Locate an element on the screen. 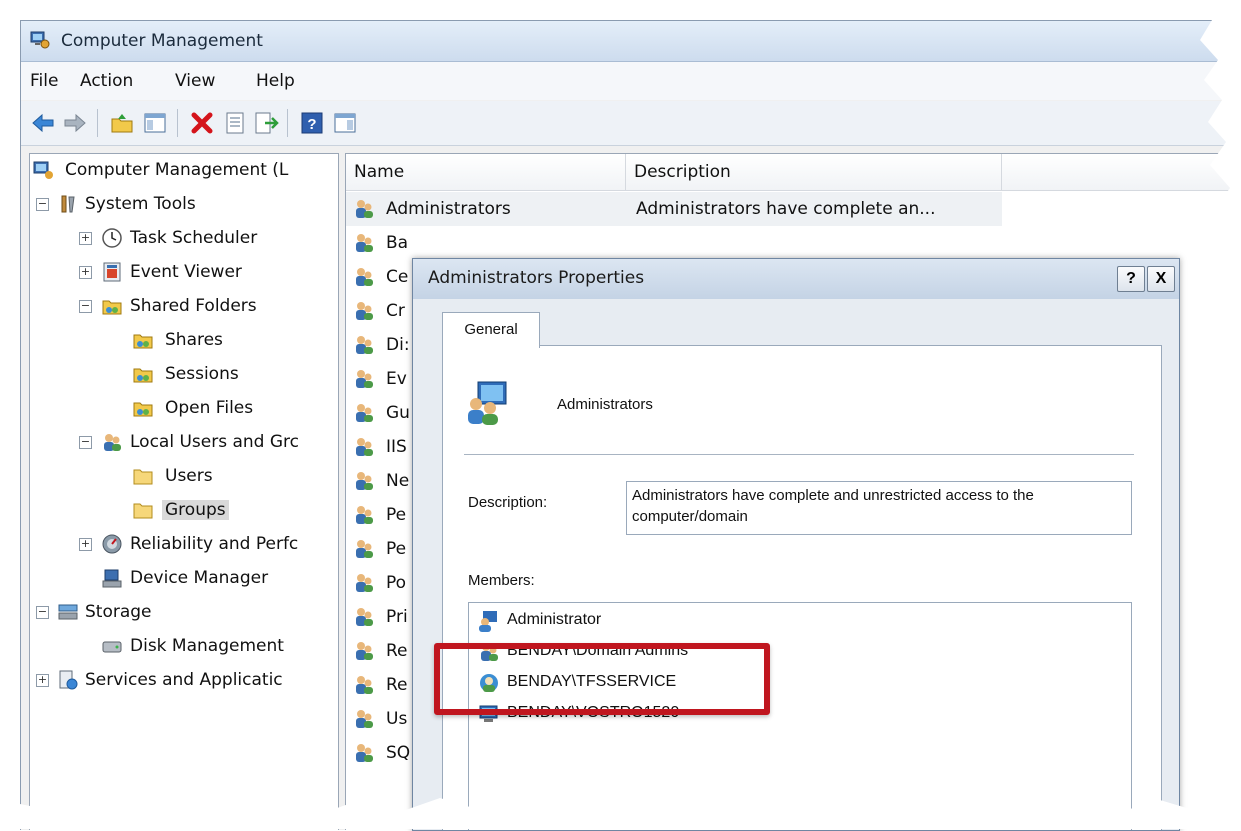 This screenshot has width=1241, height=831. list-header: Name Description is located at coordinates (793, 172).